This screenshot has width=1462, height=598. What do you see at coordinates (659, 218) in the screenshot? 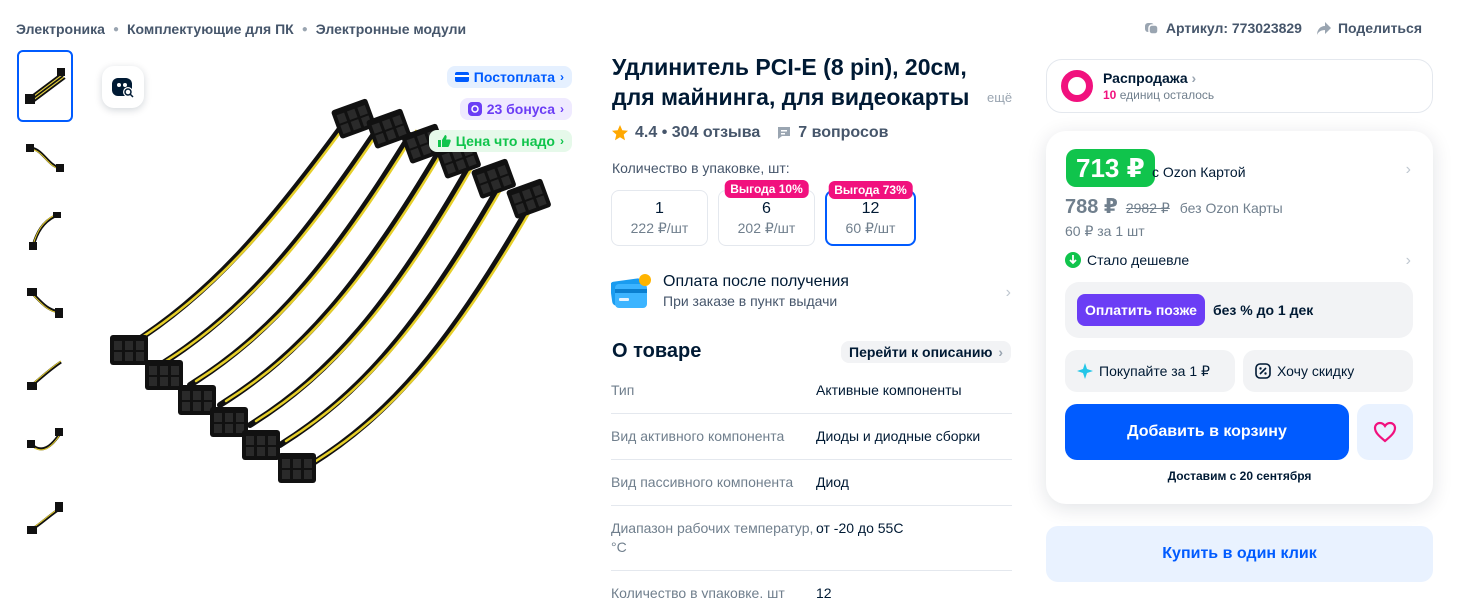
I see `quantity-option: 1 222 ₽/шт` at bounding box center [659, 218].